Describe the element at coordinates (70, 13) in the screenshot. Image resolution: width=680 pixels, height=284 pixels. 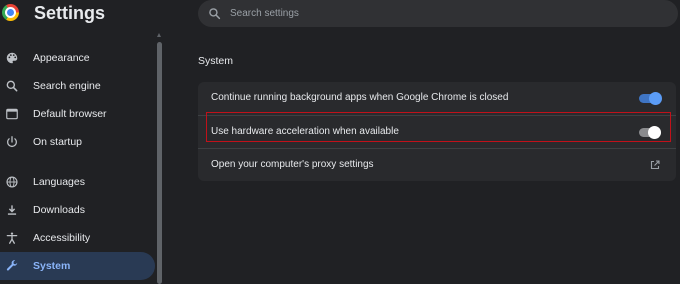
I see `page-title: Settings` at that location.